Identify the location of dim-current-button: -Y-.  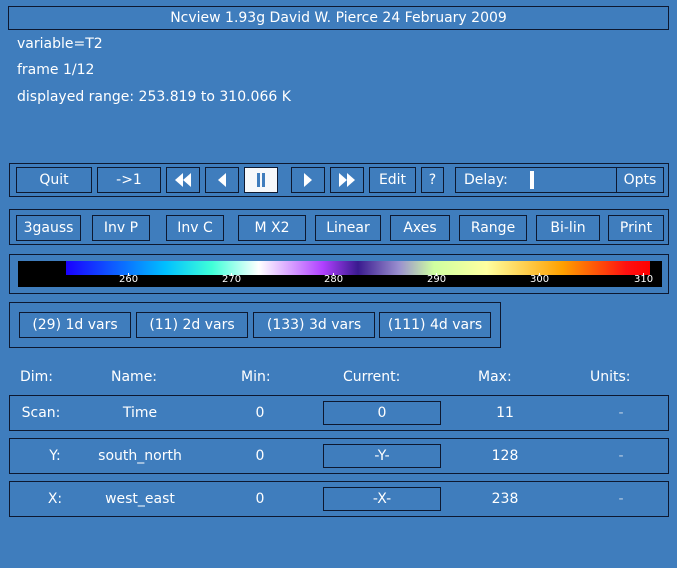
(382, 456).